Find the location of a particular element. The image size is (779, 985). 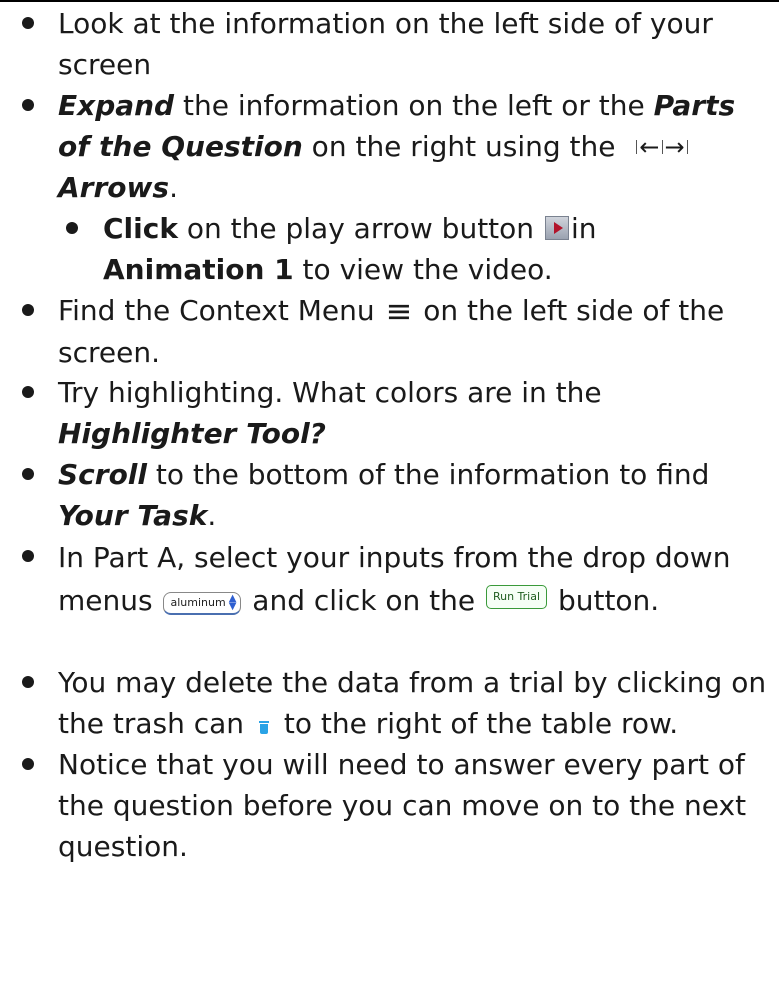

dropdown-select-icon: aluminum ▲ ▼ is located at coordinates (202, 603).